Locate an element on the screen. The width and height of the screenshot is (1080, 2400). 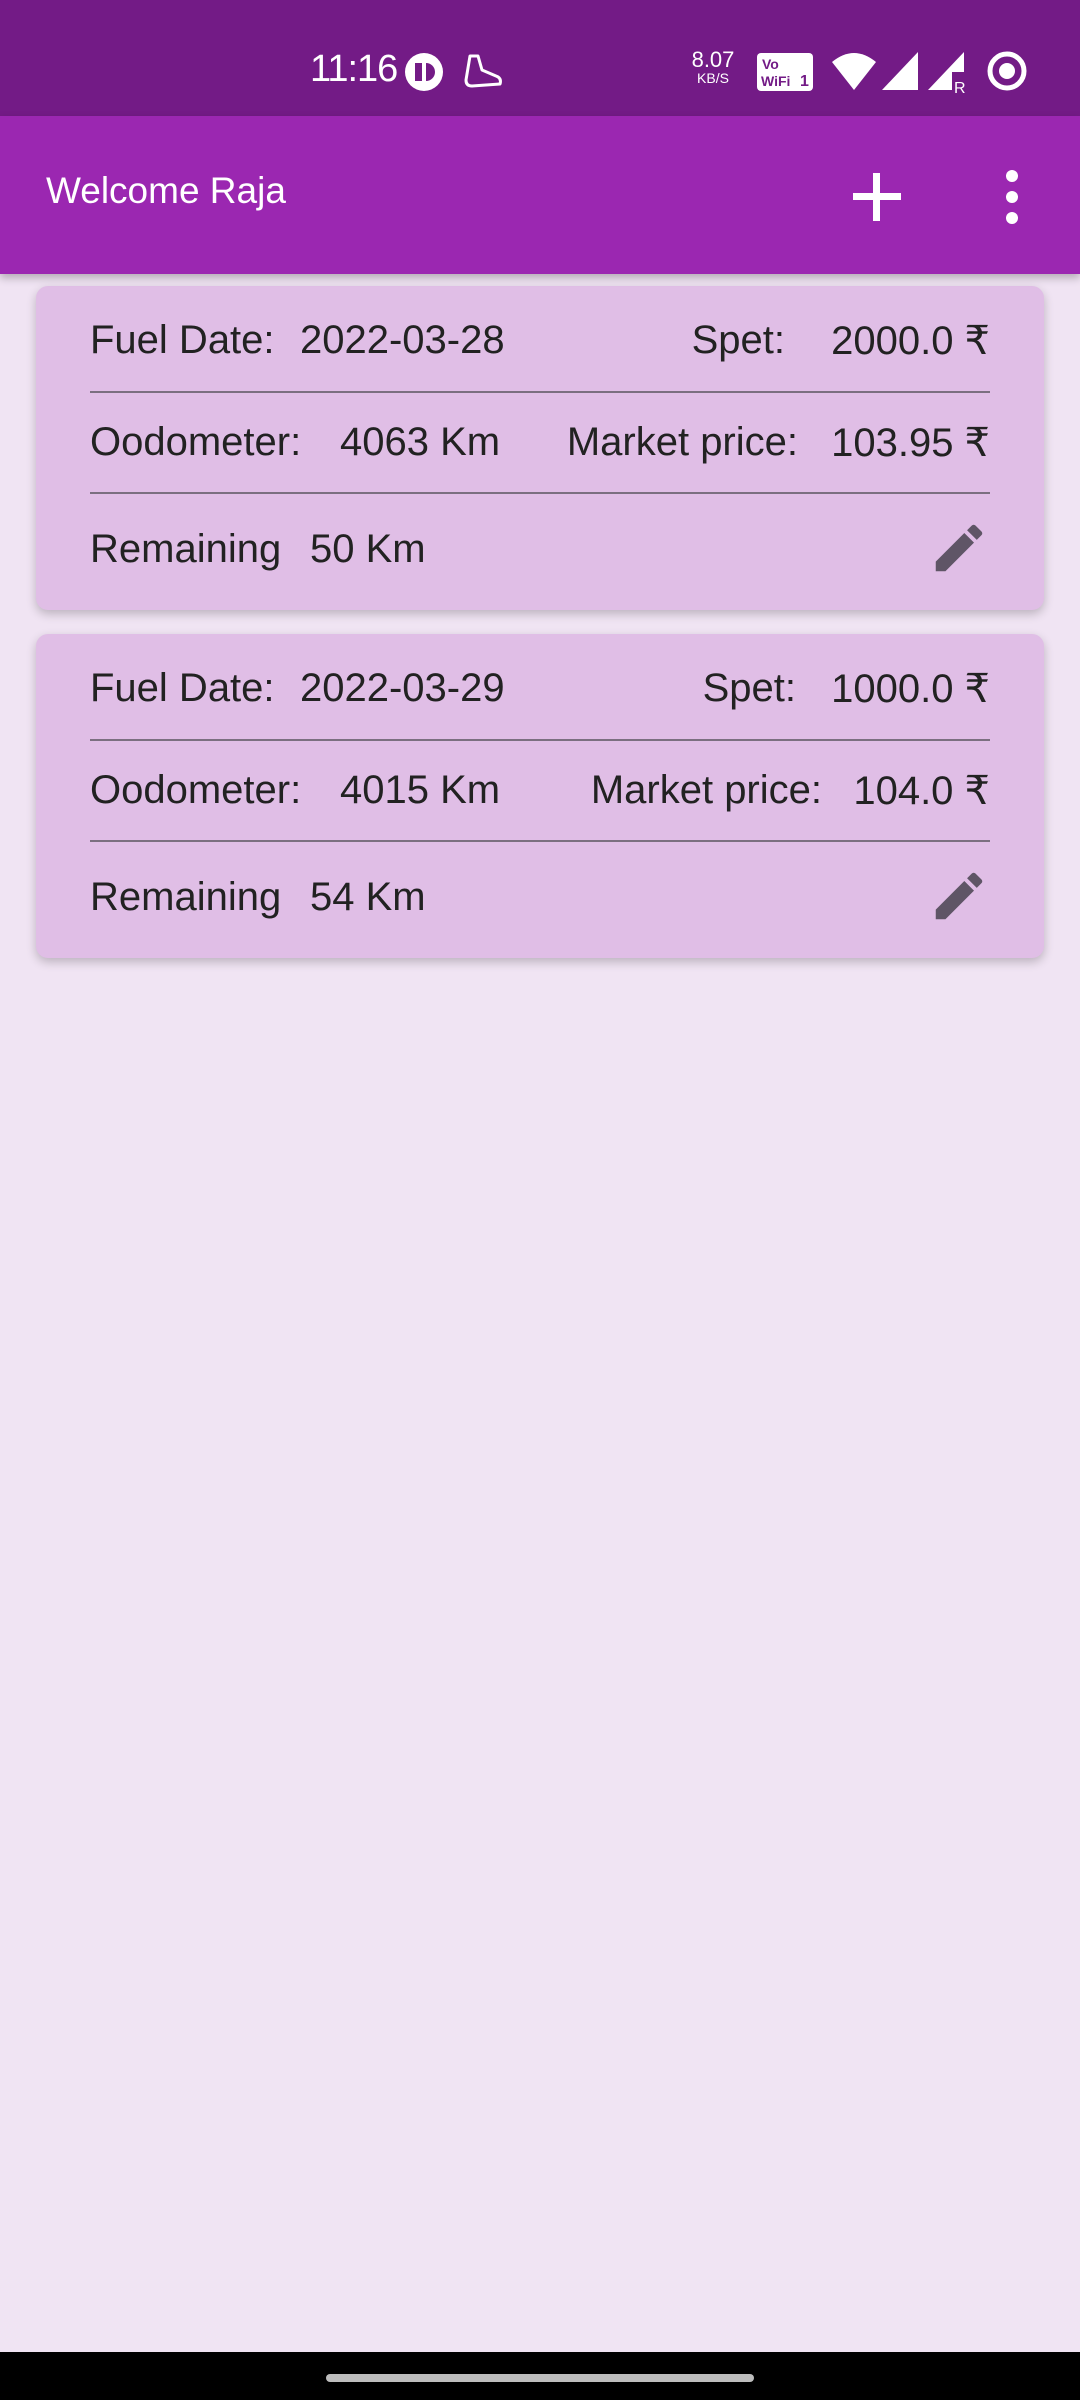
odometer-value: 4063 Km is located at coordinates (420, 442).